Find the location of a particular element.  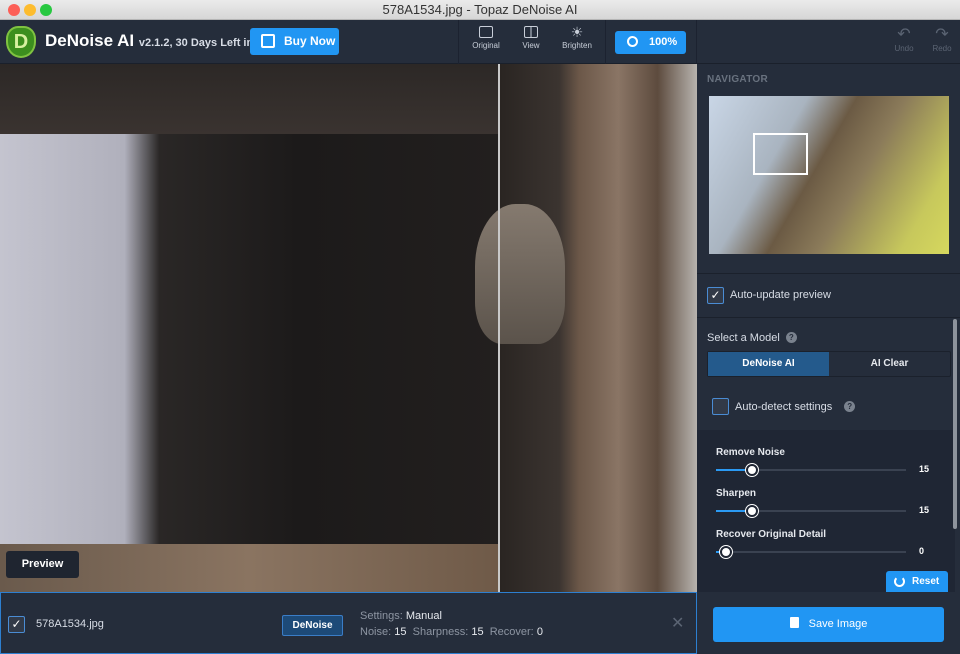

split-divider is located at coordinates (499, 328).